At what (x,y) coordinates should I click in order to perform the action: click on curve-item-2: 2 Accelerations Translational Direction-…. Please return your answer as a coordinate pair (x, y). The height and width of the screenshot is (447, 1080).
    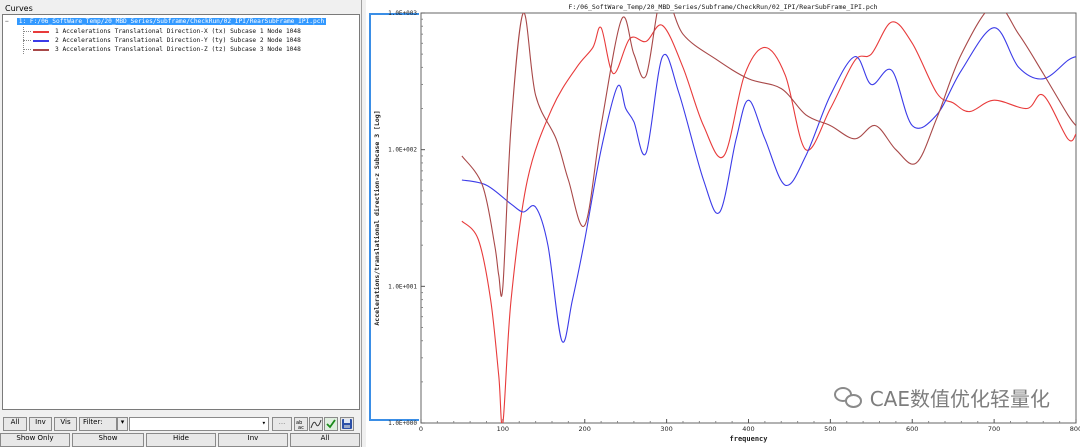
    Looking at the image, I should click on (162, 40).